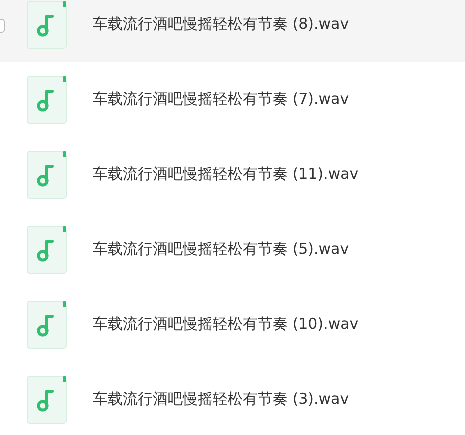 Image resolution: width=465 pixels, height=435 pixels. What do you see at coordinates (221, 399) in the screenshot?
I see `file-name: 车载流行酒吧慢摇轻松有节奏 (3).wav` at bounding box center [221, 399].